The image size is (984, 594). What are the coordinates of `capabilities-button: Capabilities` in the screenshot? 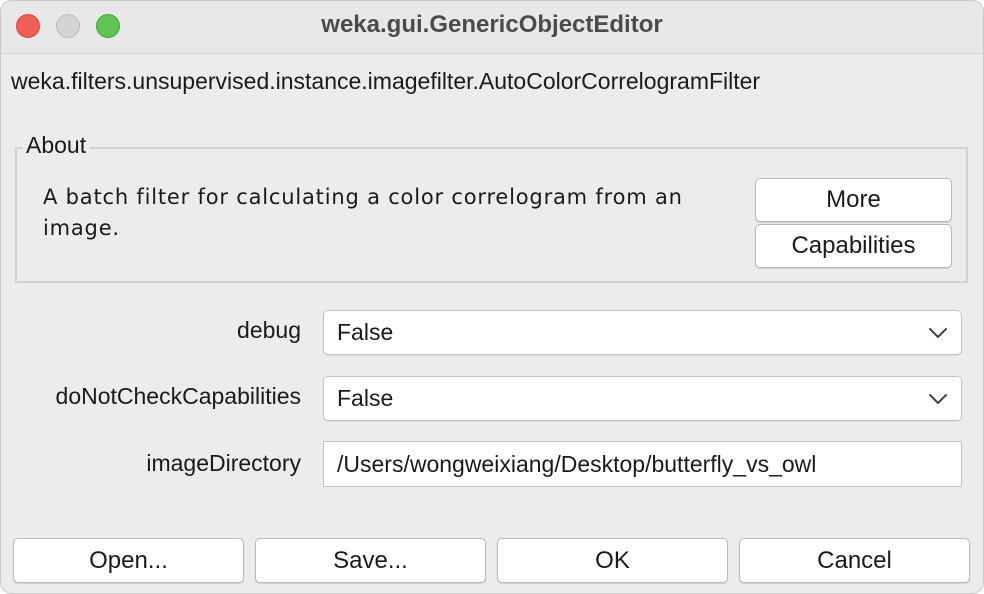 It's located at (853, 246).